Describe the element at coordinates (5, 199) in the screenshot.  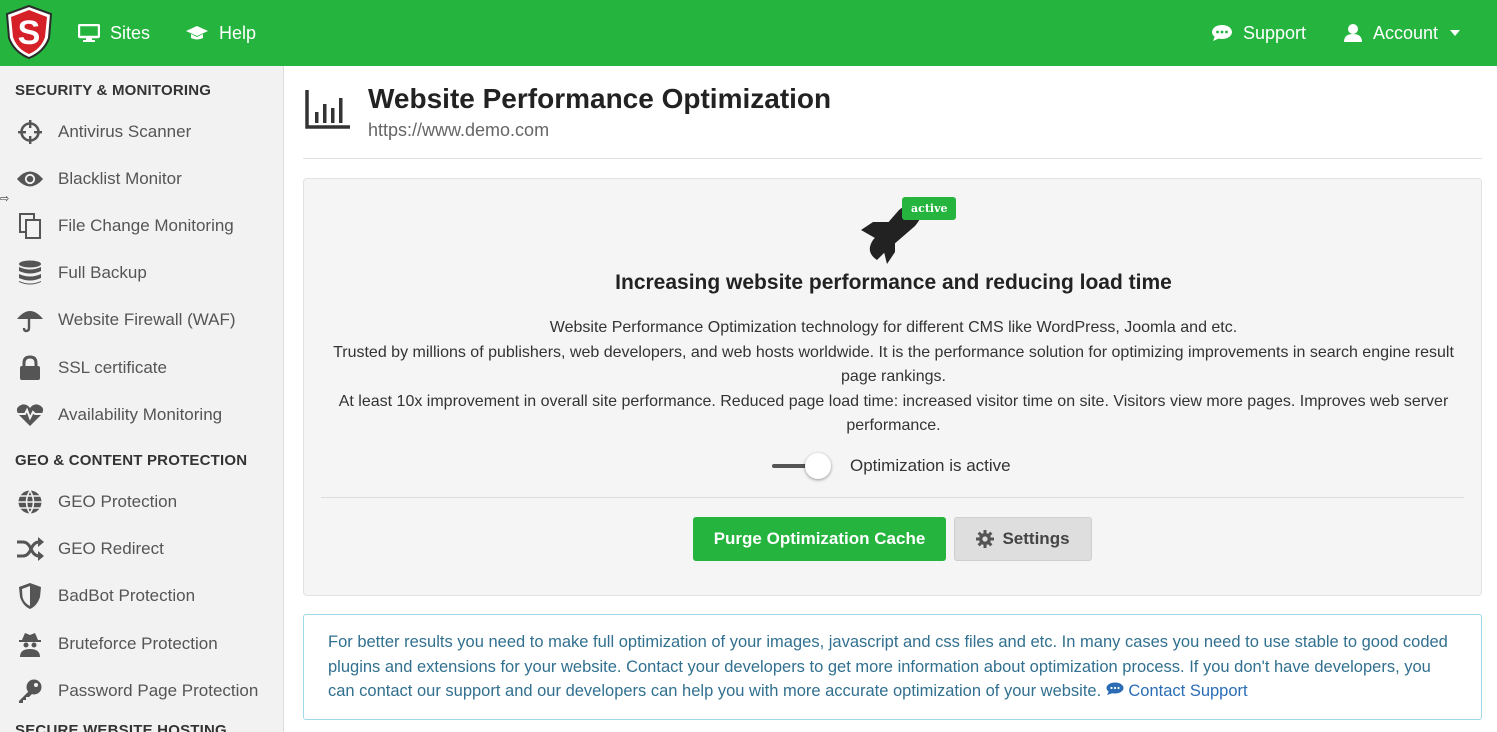
I see `mouse-cursor-icon: ⇨` at that location.